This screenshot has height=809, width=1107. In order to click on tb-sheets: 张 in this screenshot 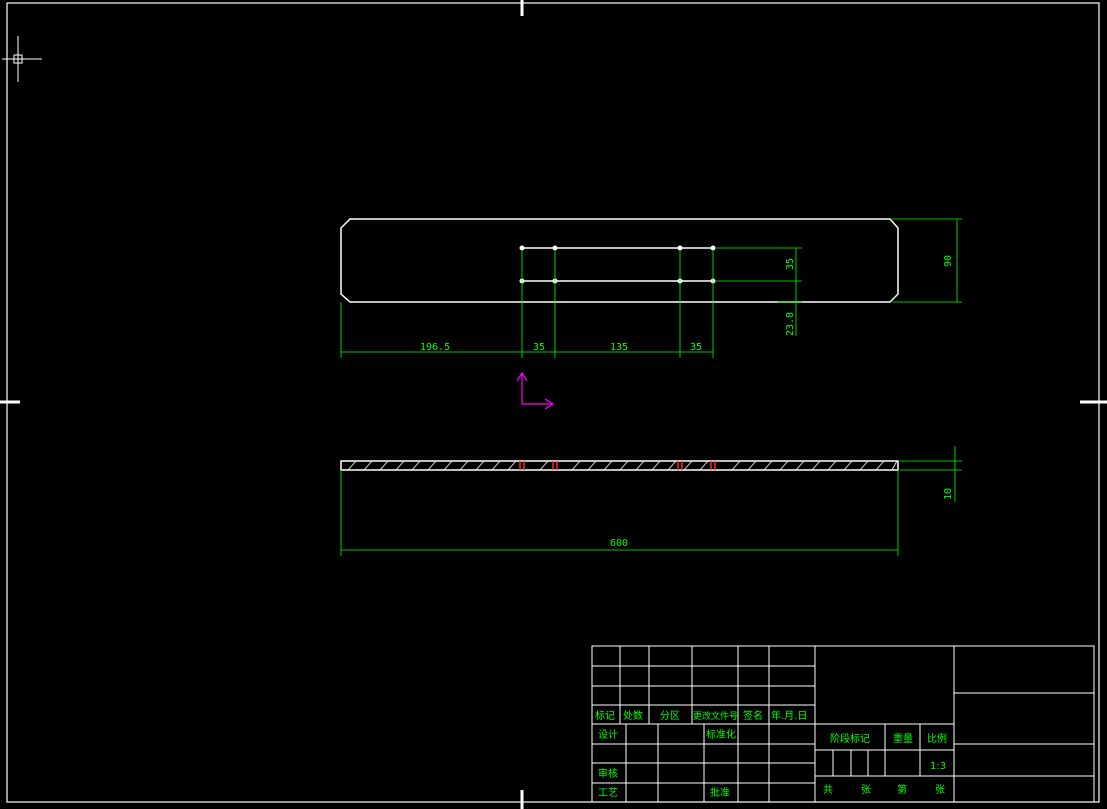, I will do `click(866, 790)`.